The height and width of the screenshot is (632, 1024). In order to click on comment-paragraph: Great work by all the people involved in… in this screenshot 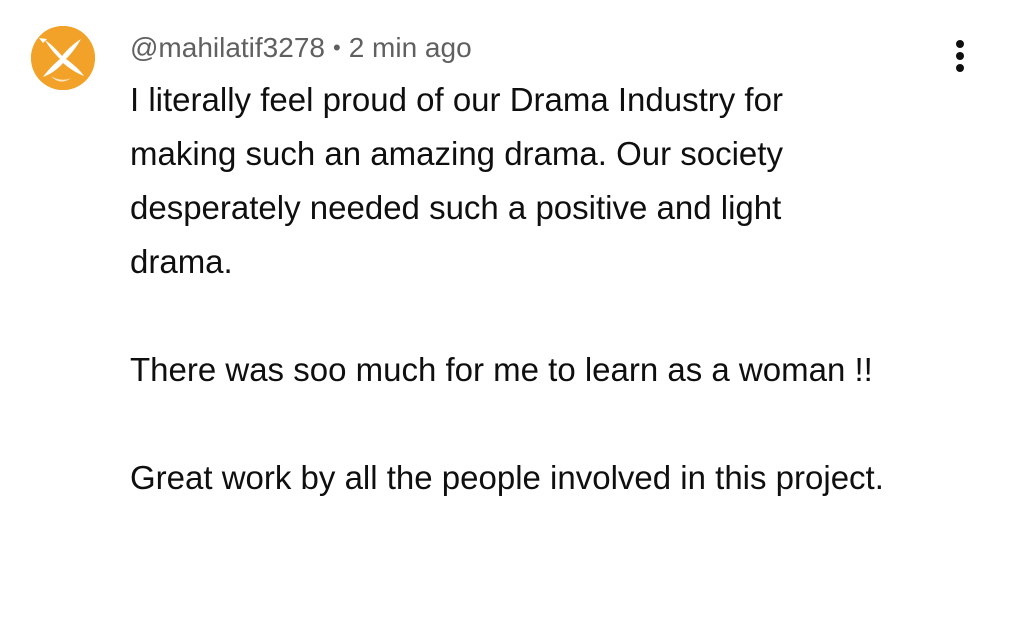, I will do `click(507, 477)`.